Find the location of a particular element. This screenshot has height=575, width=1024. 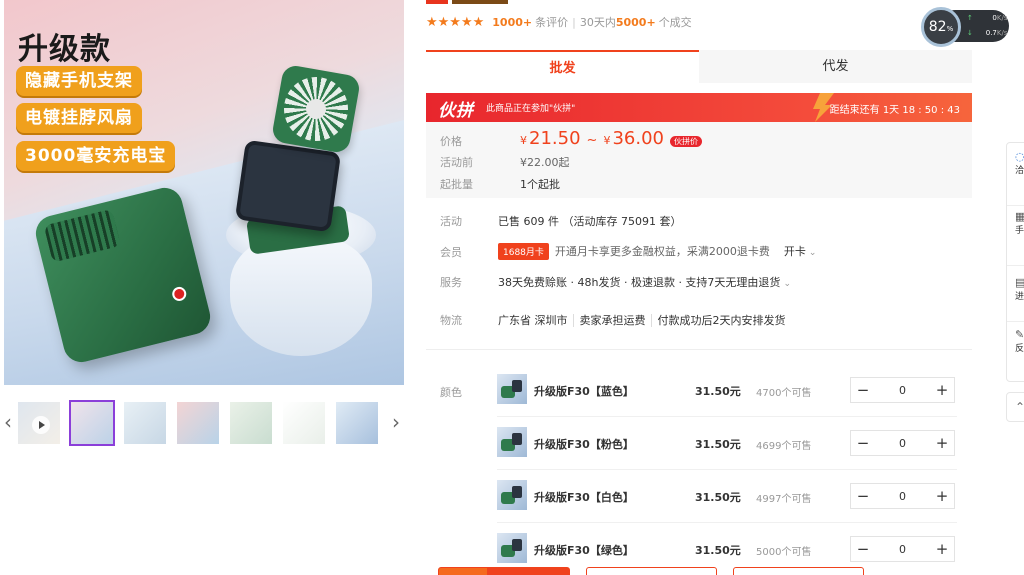

section-divider is located at coordinates (699, 349).